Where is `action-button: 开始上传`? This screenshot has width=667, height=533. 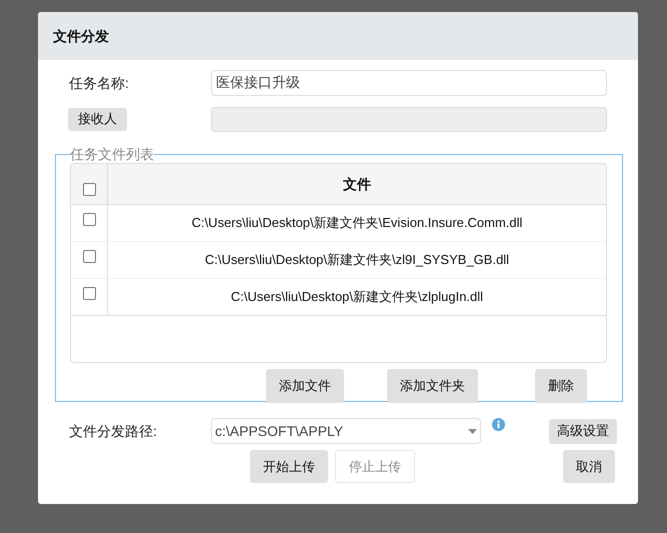 action-button: 开始上传 is located at coordinates (289, 466).